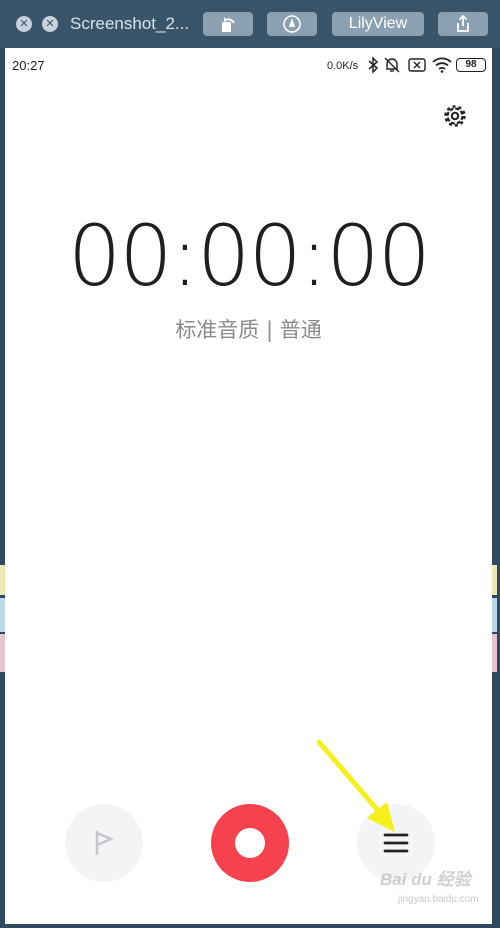 Image resolution: width=500 pixels, height=928 pixels. What do you see at coordinates (24, 24) in the screenshot?
I see `close-icon: ✕` at bounding box center [24, 24].